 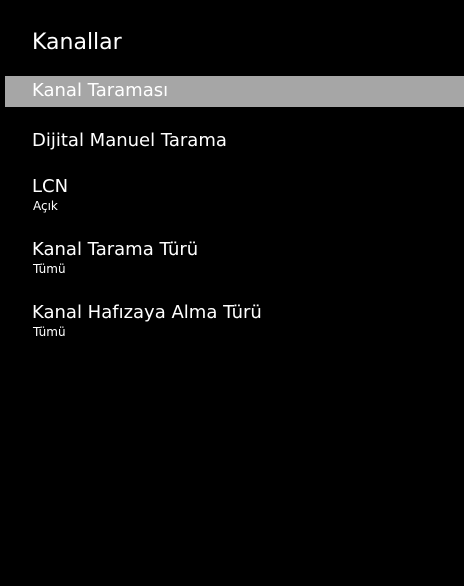 I want to click on menu-item-label: Kanal Taraması, so click(x=100, y=90).